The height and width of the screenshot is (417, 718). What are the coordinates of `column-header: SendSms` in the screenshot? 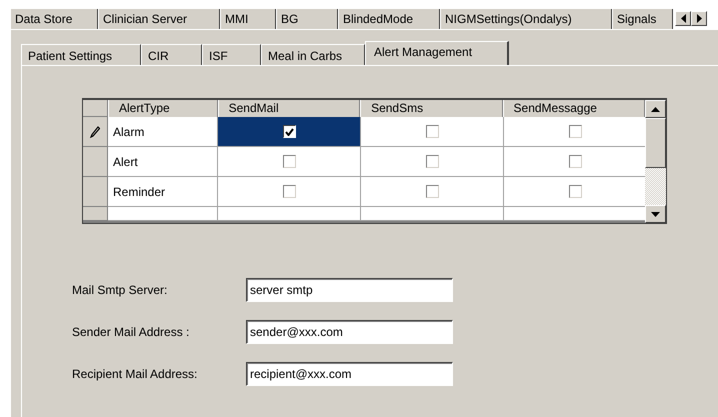 It's located at (431, 108).